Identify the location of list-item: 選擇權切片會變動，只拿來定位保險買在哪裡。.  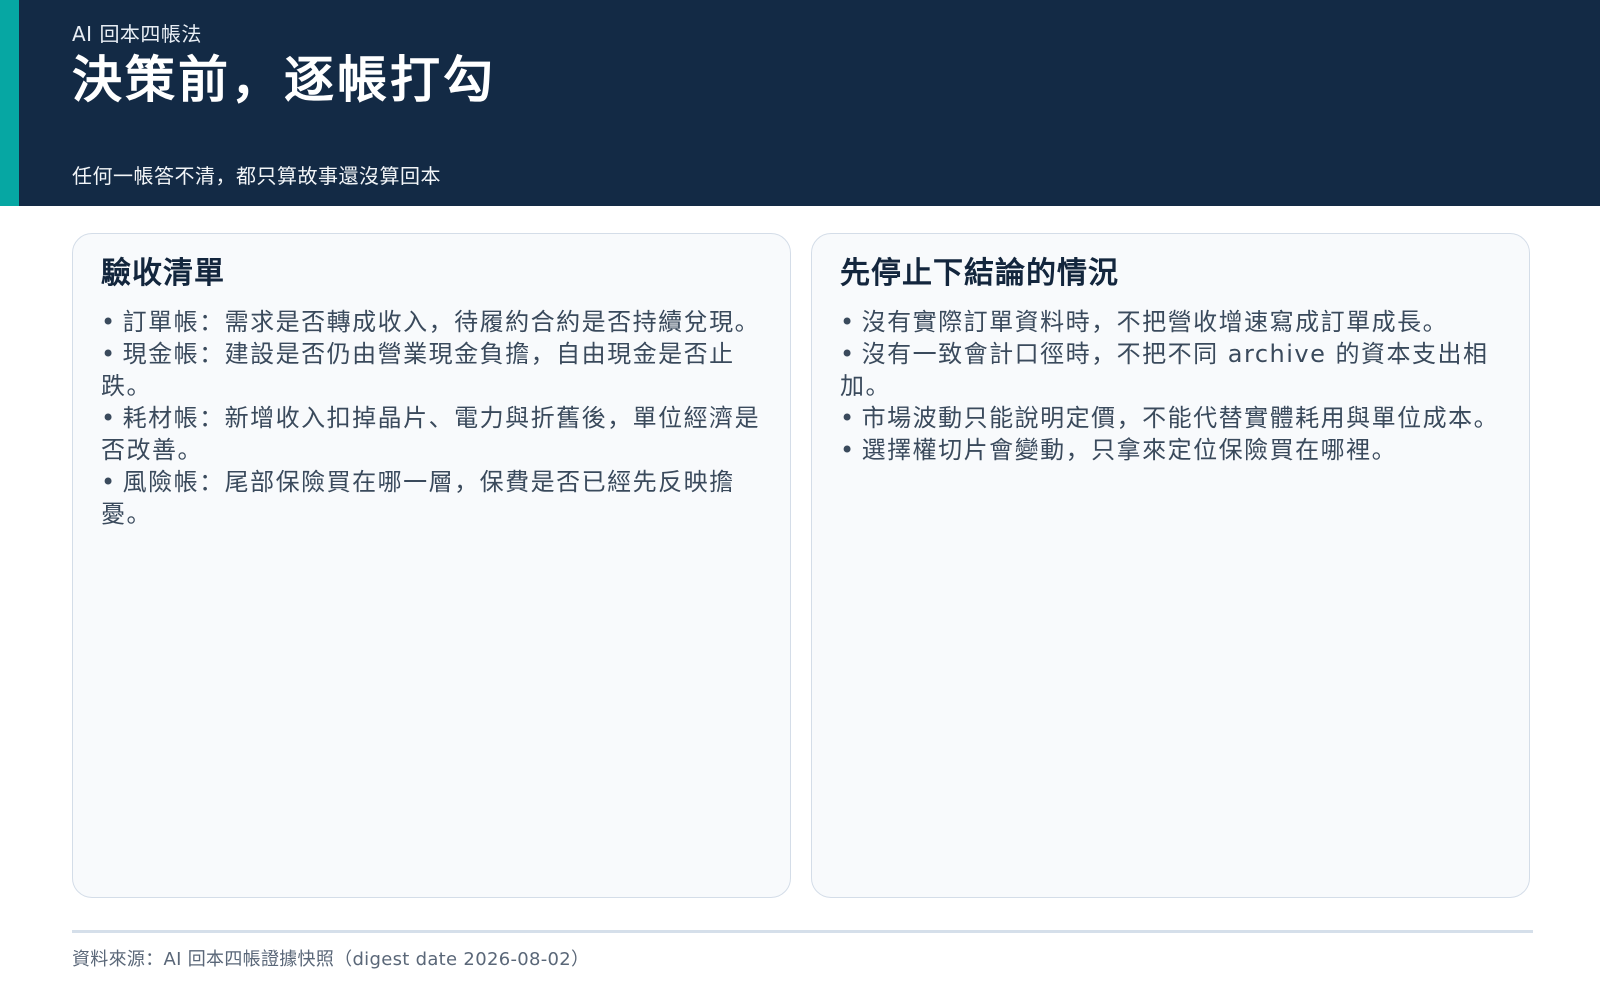
(1171, 450).